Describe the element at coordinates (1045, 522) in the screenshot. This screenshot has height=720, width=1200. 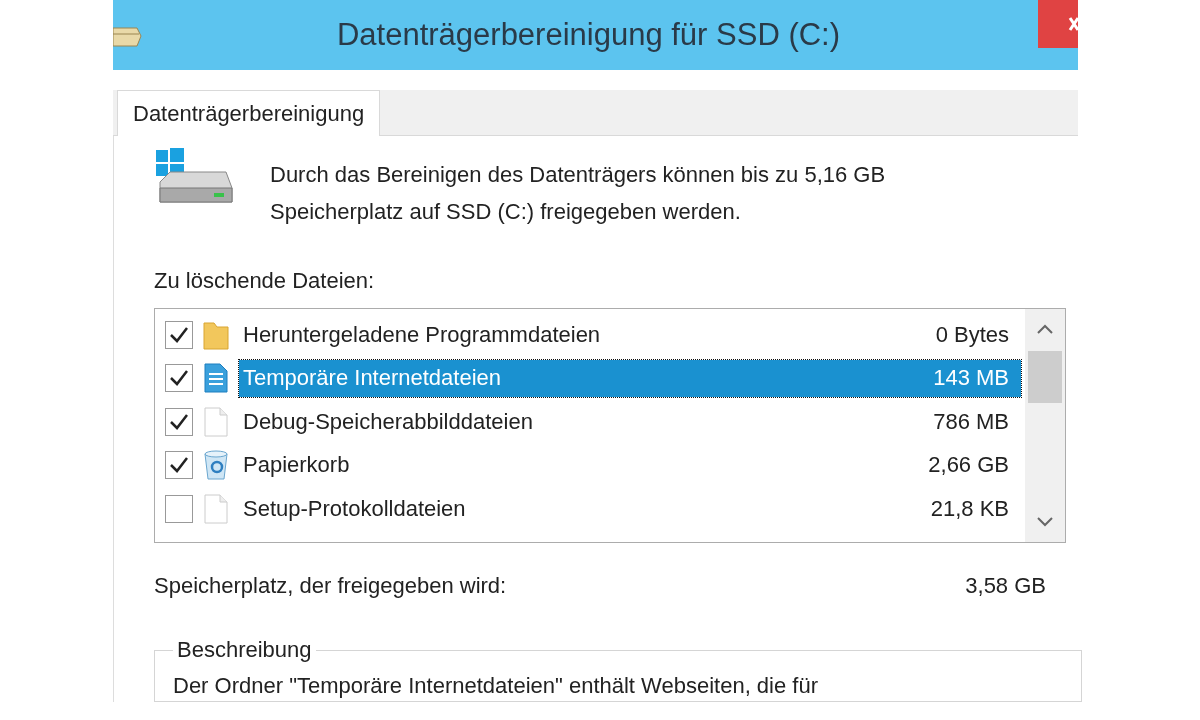
I see `scroll-down-icon` at that location.